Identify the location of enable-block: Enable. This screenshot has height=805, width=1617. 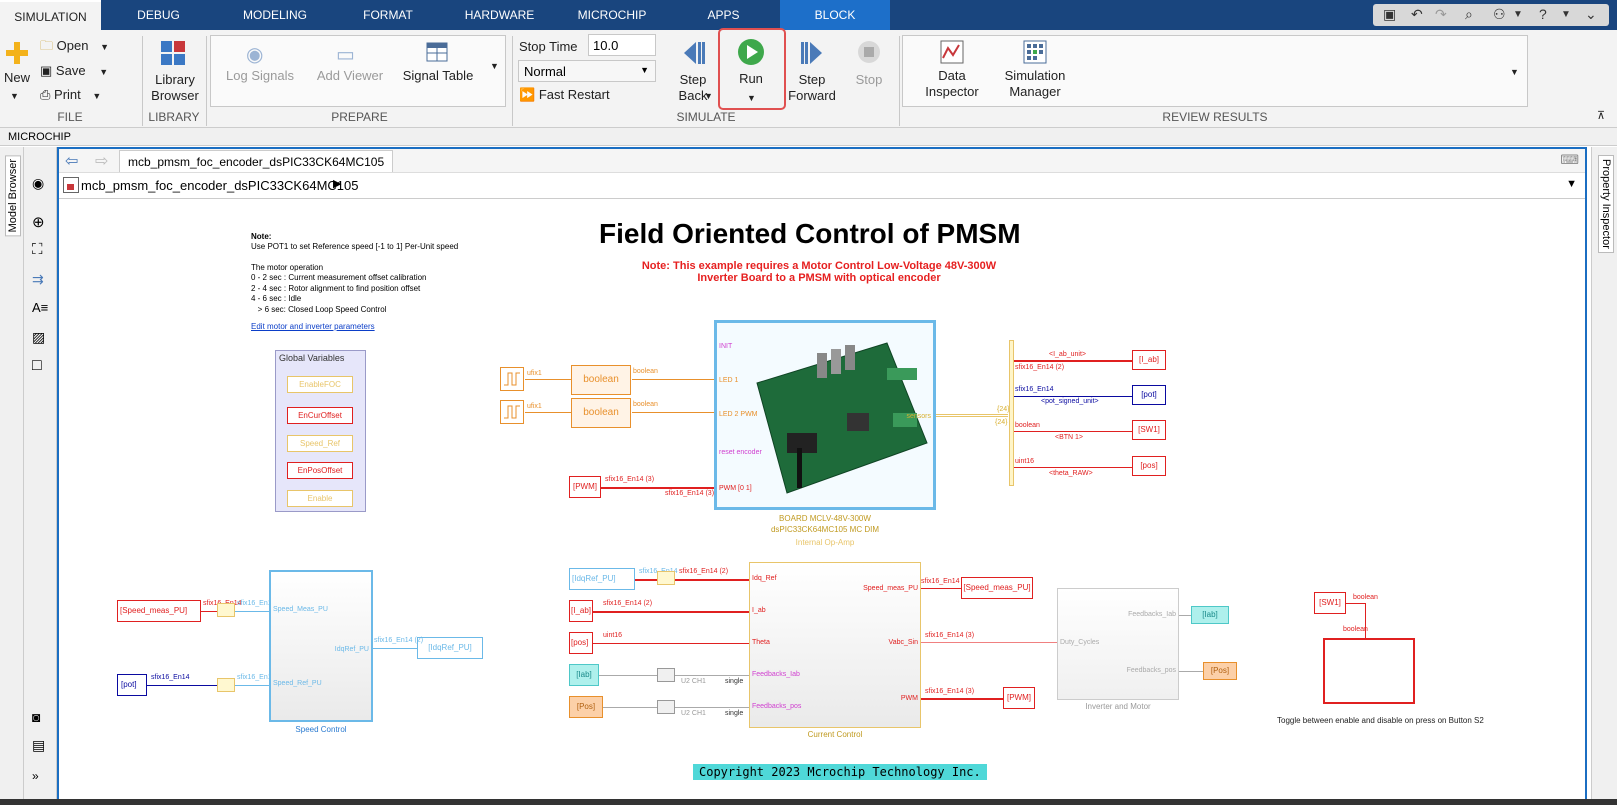
(320, 498).